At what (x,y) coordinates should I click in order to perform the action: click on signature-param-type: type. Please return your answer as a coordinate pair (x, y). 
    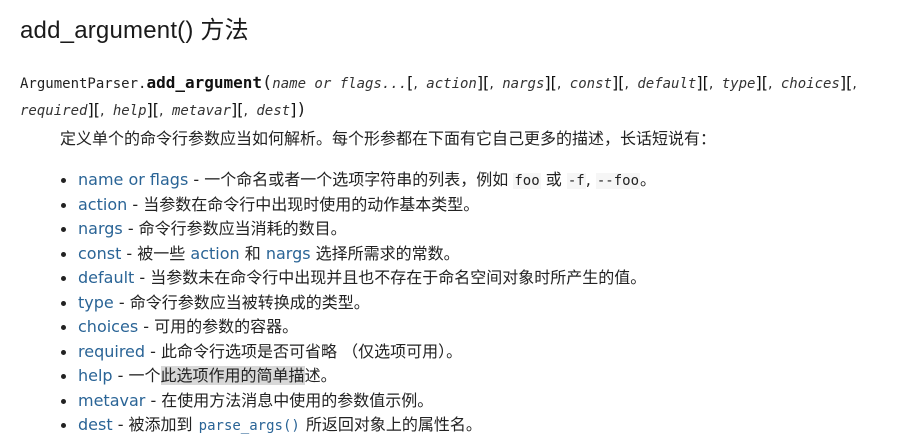
    Looking at the image, I should click on (738, 84).